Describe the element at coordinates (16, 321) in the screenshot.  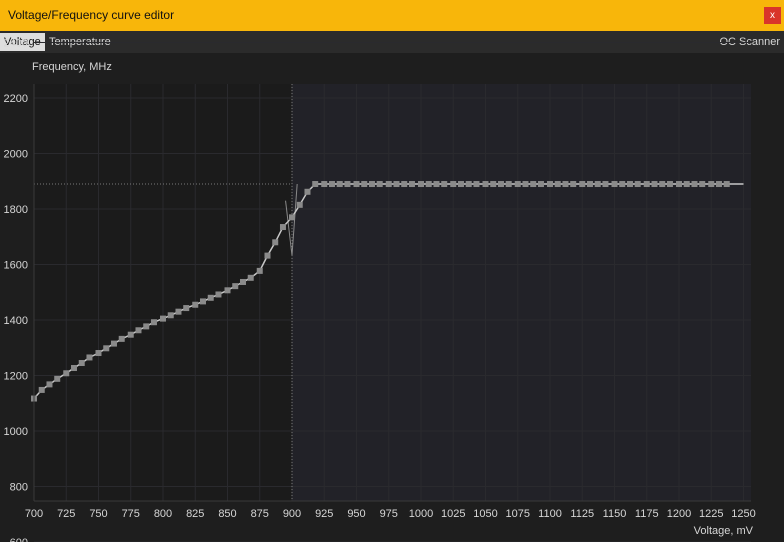
I see `y-tick-label: 1400` at that location.